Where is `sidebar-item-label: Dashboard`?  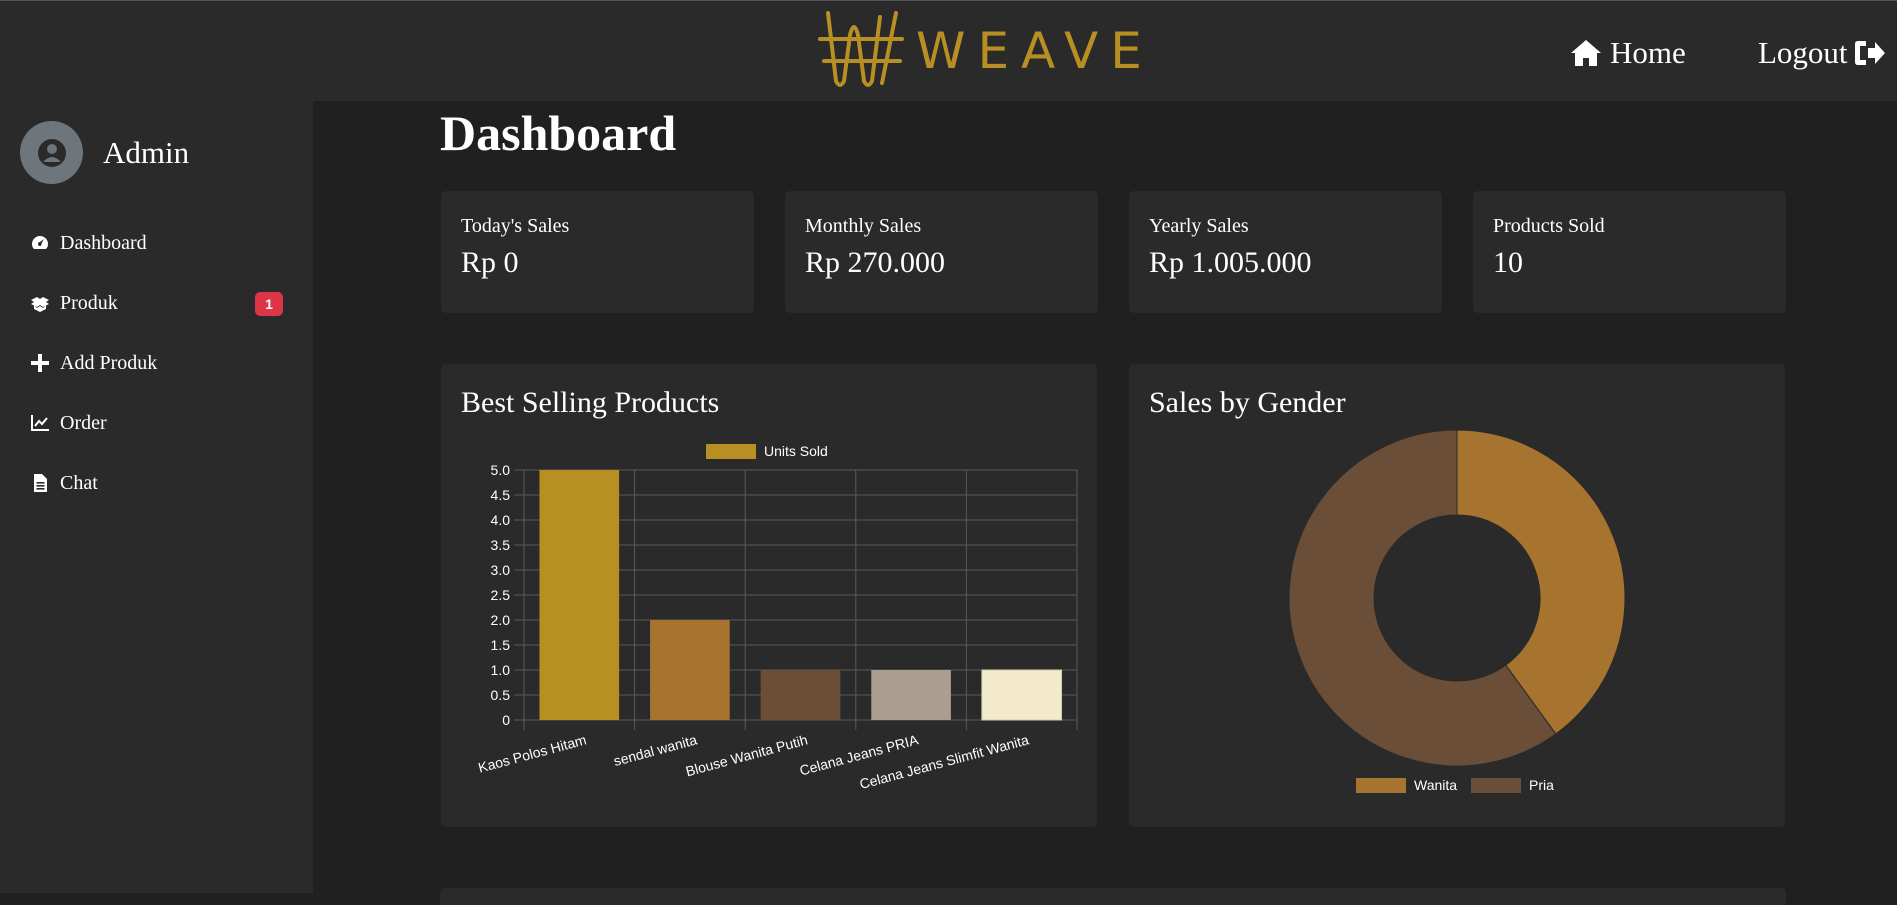
sidebar-item-label: Dashboard is located at coordinates (103, 242).